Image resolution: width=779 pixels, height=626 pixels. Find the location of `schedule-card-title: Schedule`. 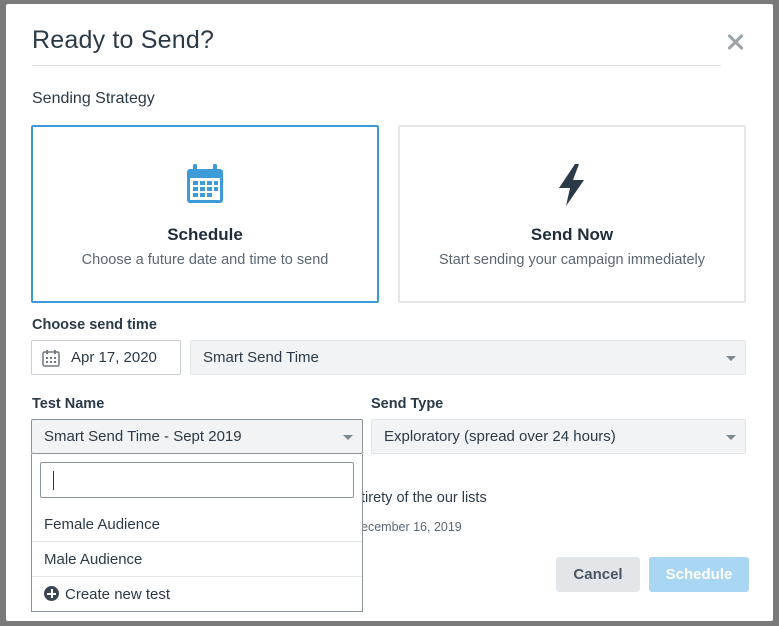

schedule-card-title: Schedule is located at coordinates (205, 234).